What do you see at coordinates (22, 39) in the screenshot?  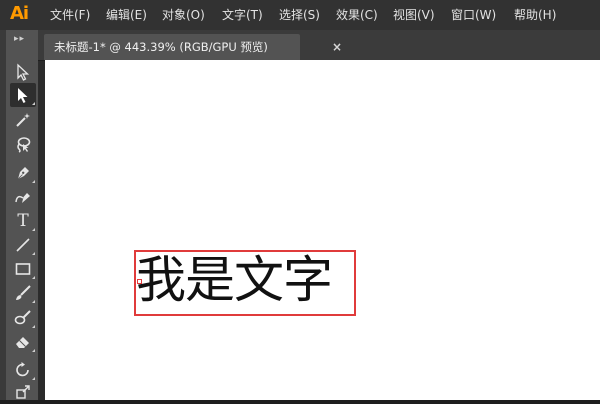 I see `panel-collapse-grip: ▸▸` at bounding box center [22, 39].